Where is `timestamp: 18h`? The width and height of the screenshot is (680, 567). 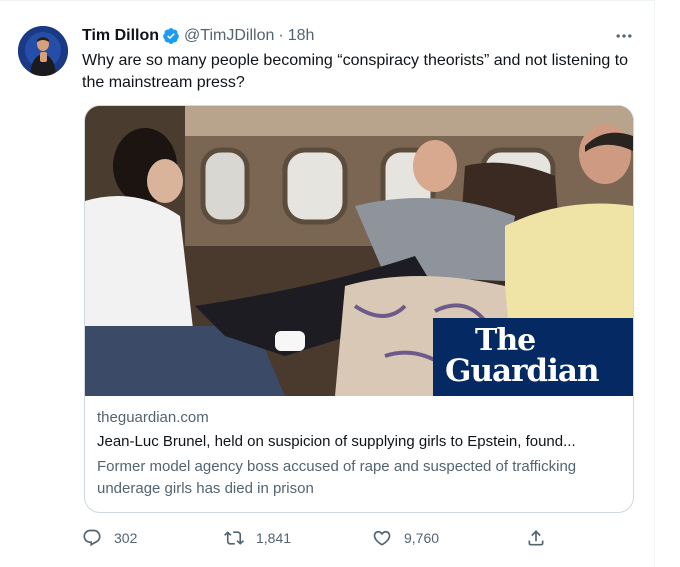 timestamp: 18h is located at coordinates (301, 36).